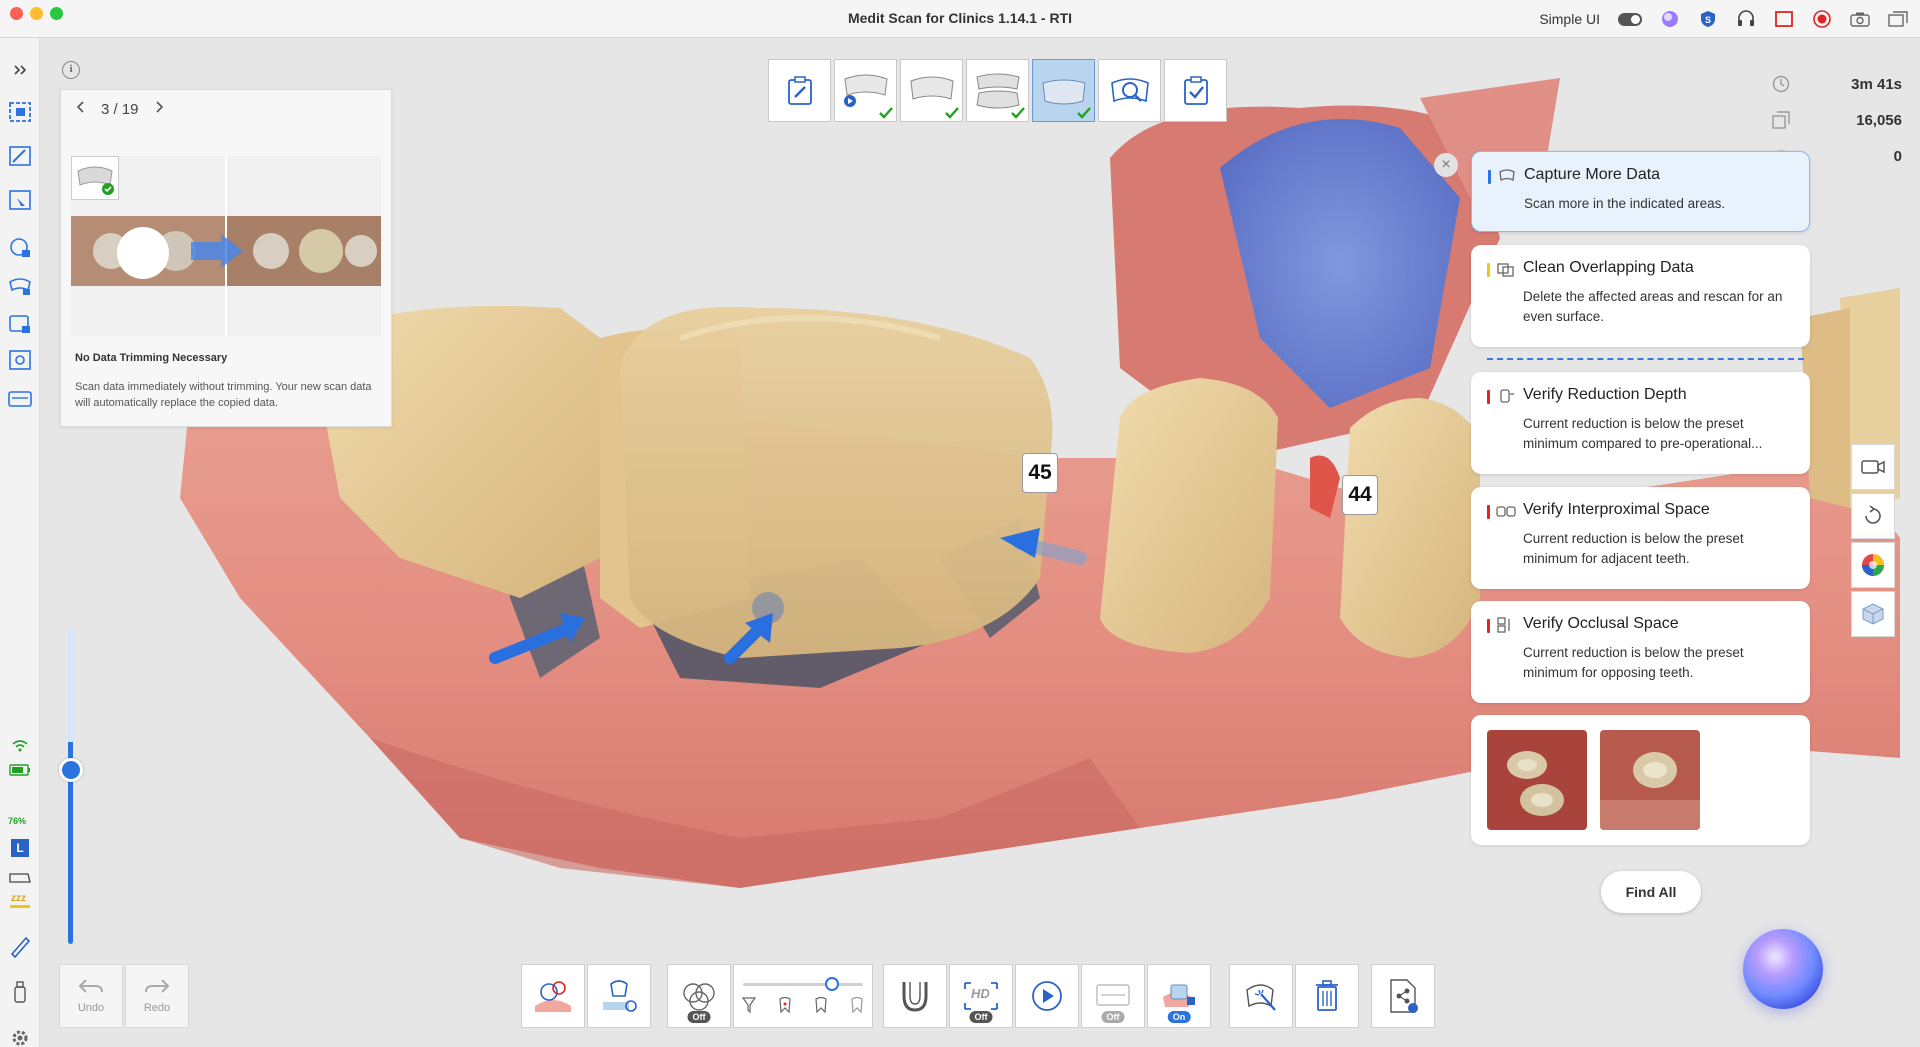 This screenshot has width=1920, height=1047. Describe the element at coordinates (1651, 892) in the screenshot. I see `find-all-button: Find All` at that location.